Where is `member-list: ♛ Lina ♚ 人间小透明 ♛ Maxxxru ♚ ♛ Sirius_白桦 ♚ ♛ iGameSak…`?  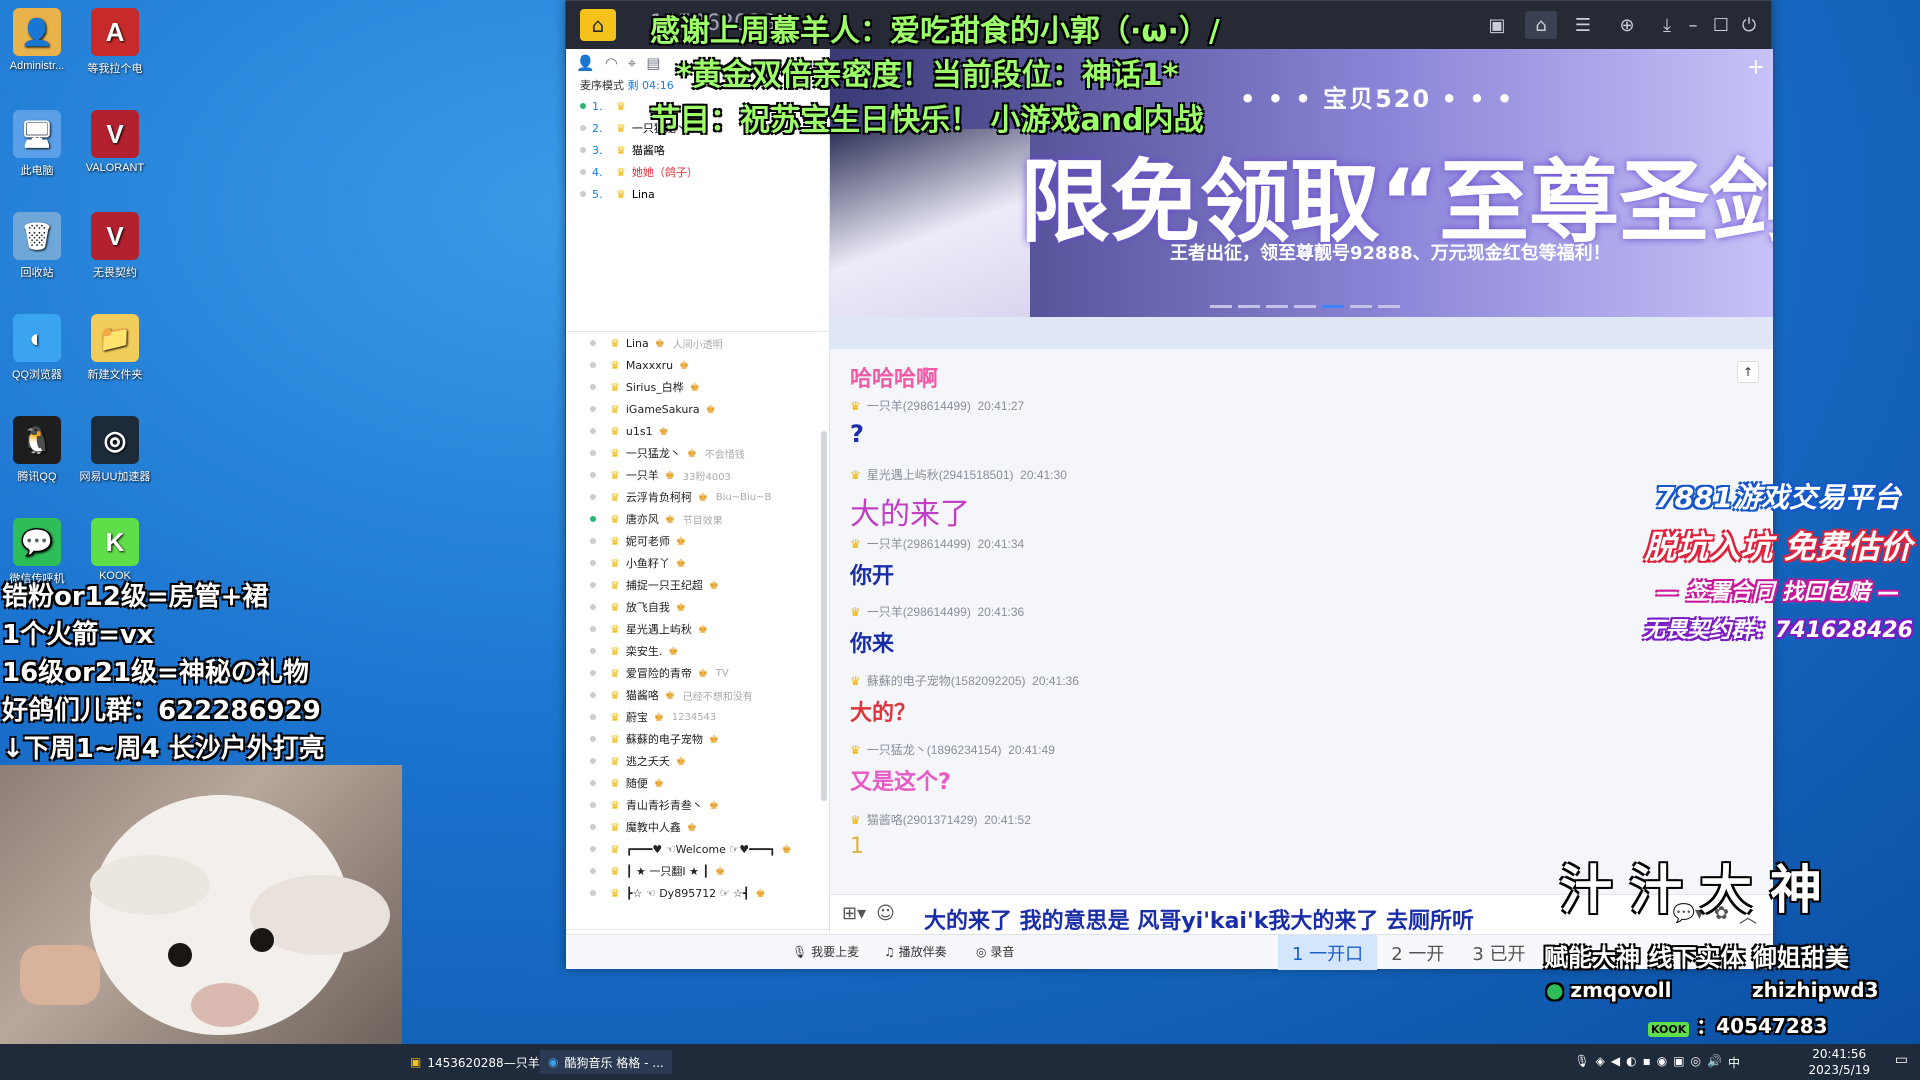 member-list: ♛ Lina ♚ 人间小透明 ♛ Maxxxru ♚ ♛ Sirius_白桦 ♚ ♛ iGameSak… is located at coordinates (698, 631).